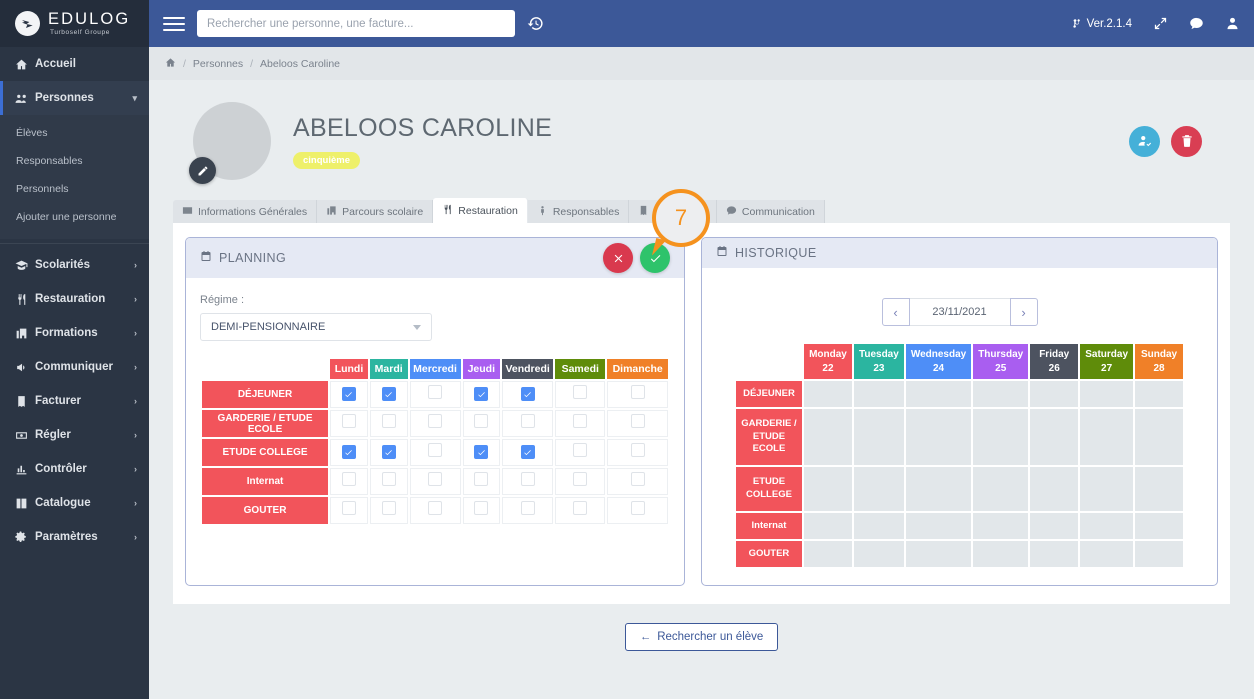  Describe the element at coordinates (74, 265) in the screenshot. I see `sidebar-item-scolarites: Scolarités ›` at that location.